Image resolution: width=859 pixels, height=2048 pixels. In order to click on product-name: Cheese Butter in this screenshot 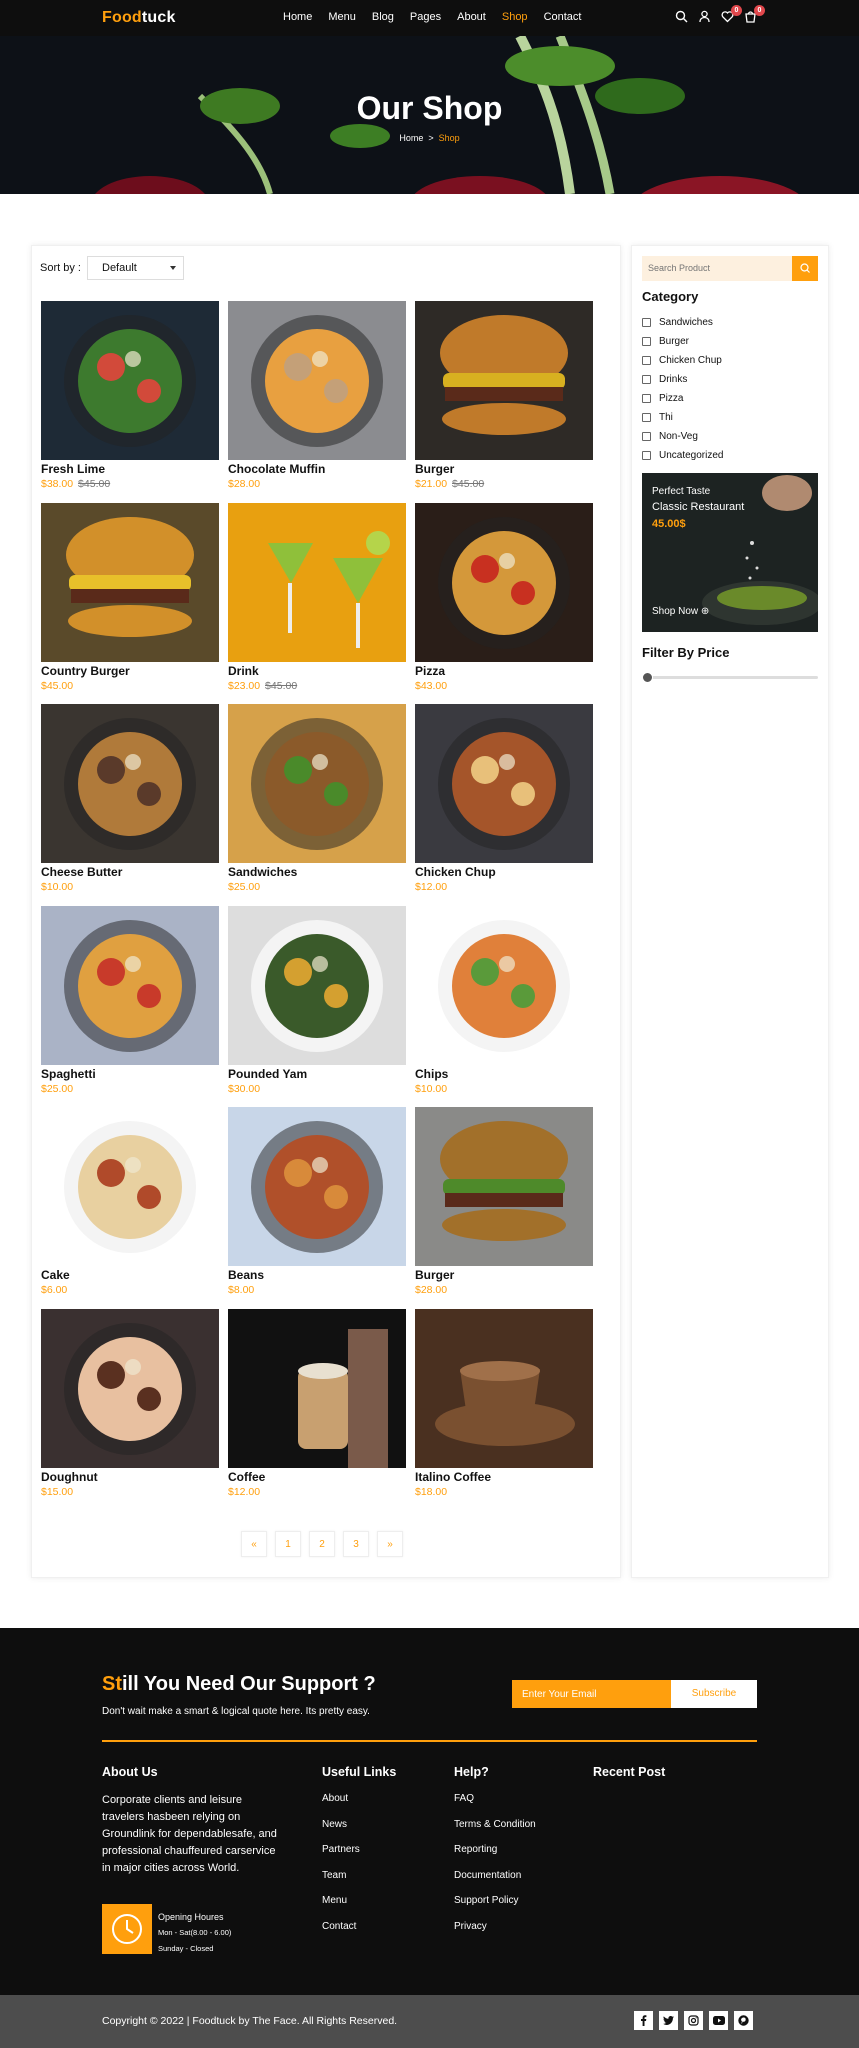, I will do `click(130, 872)`.